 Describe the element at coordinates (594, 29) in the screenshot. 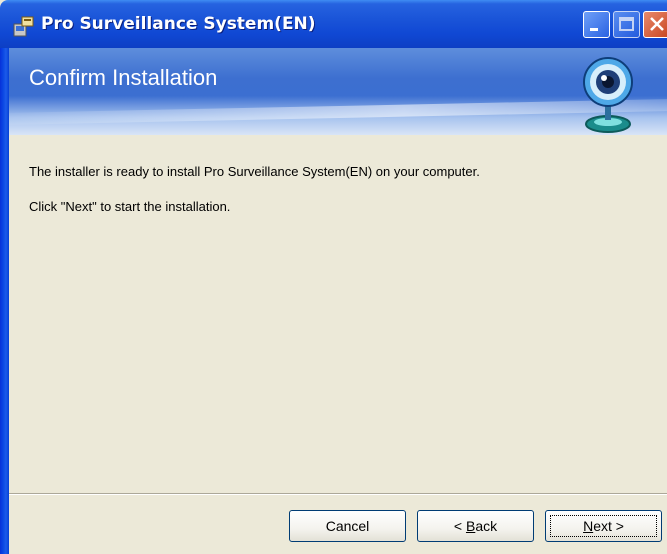

I see `minimize-icon` at that location.